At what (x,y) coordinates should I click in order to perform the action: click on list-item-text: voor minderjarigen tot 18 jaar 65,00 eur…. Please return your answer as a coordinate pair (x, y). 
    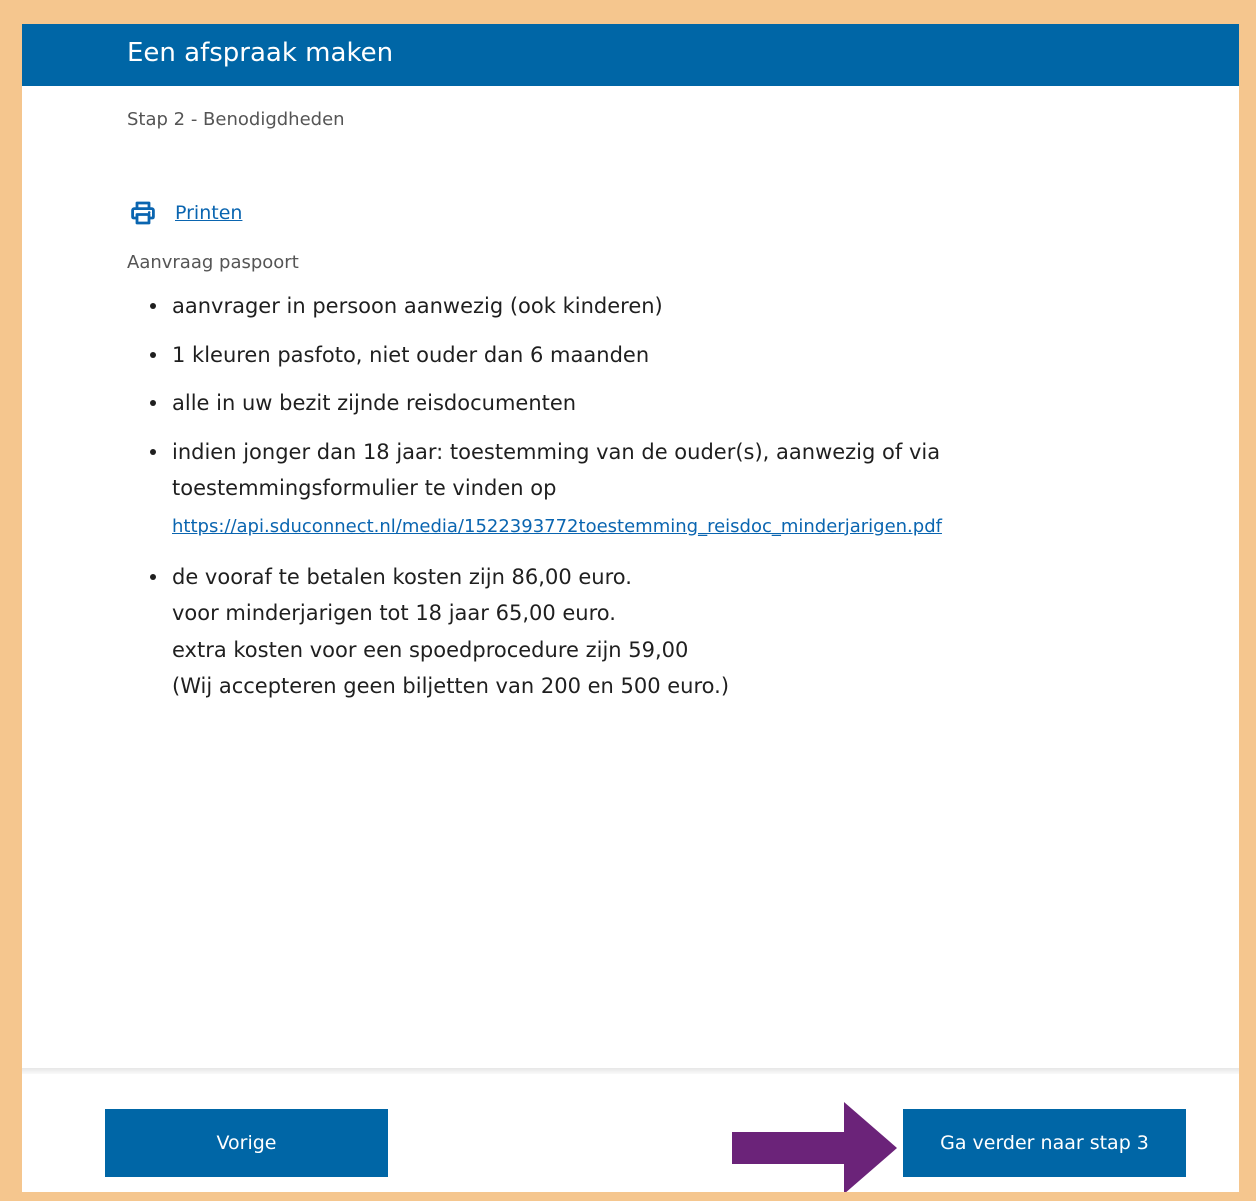
    Looking at the image, I should click on (394, 613).